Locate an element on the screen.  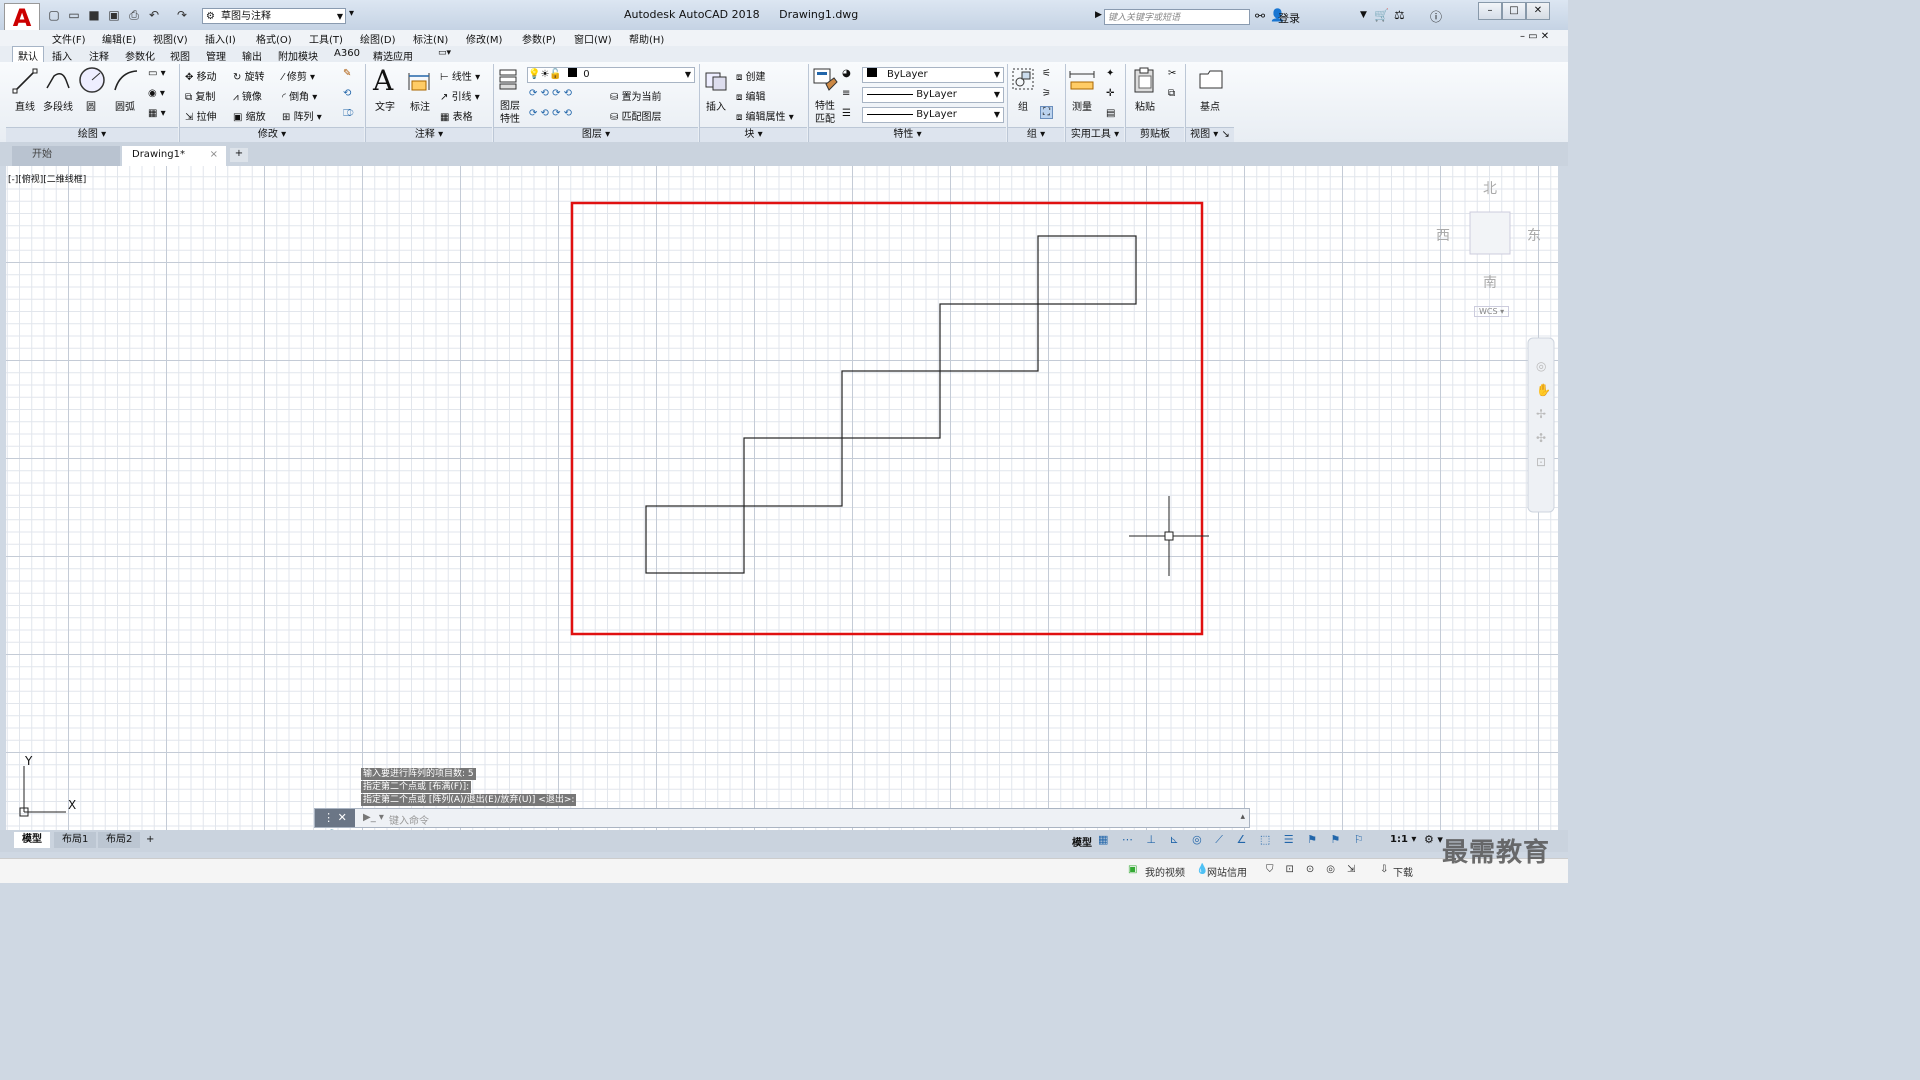
copy-clip-icon: ⧉ is located at coordinates (1171, 93).